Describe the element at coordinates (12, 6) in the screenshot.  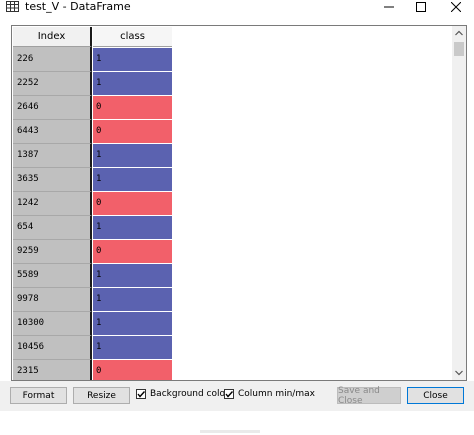
I see `table-grid-icon` at that location.